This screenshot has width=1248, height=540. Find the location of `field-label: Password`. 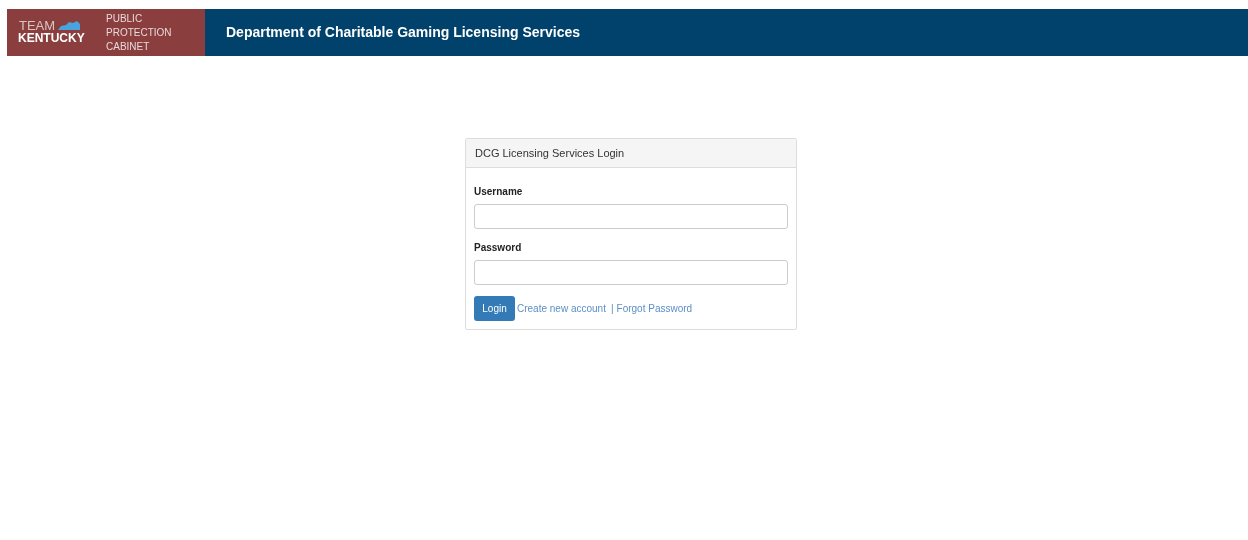

field-label: Password is located at coordinates (498, 248).